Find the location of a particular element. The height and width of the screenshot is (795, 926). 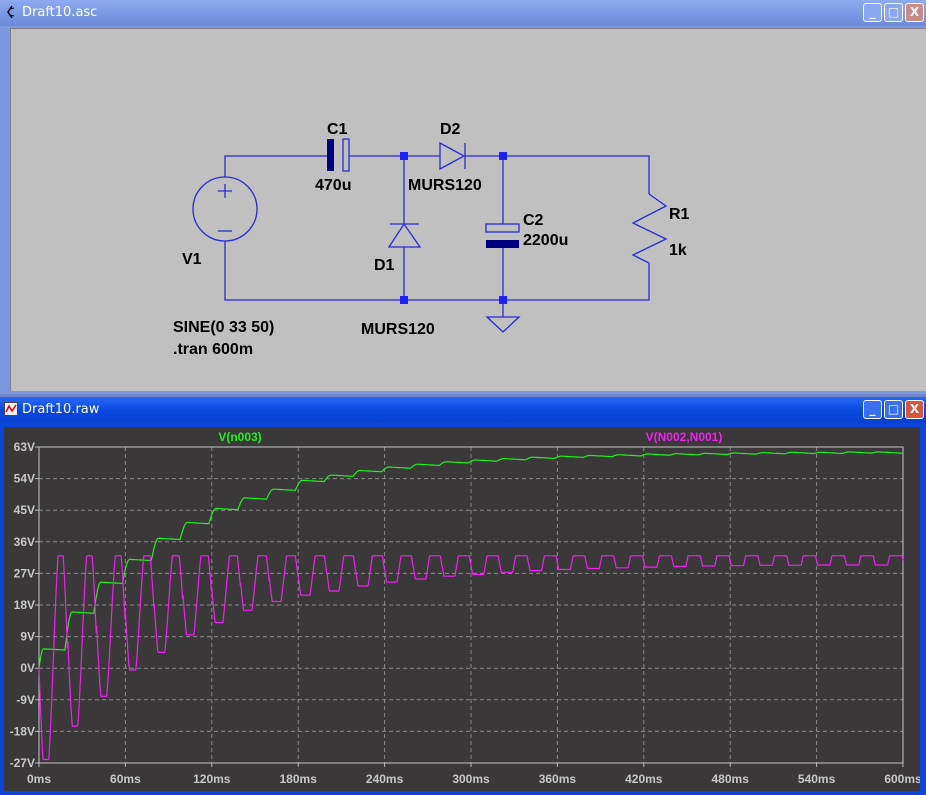

diode-d1 is located at coordinates (404, 235).